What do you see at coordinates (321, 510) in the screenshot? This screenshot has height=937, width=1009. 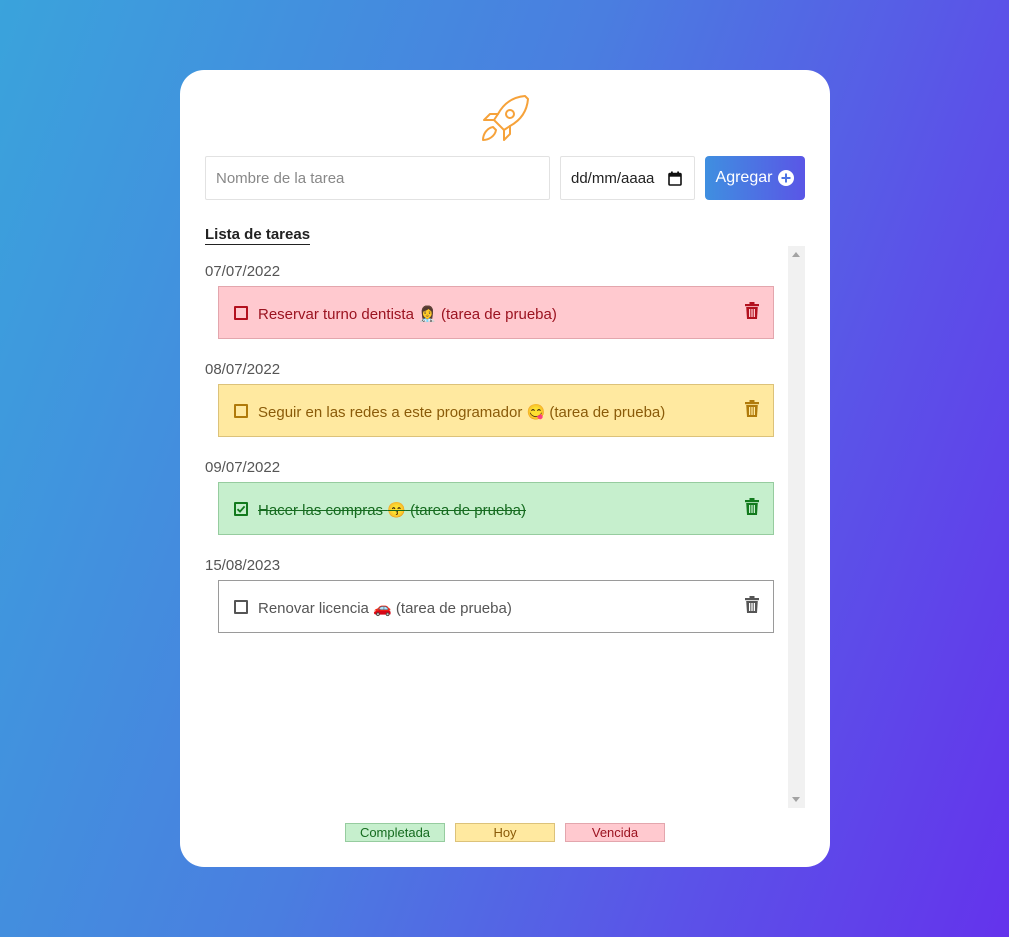 I see `task-label: Hacer las compras` at bounding box center [321, 510].